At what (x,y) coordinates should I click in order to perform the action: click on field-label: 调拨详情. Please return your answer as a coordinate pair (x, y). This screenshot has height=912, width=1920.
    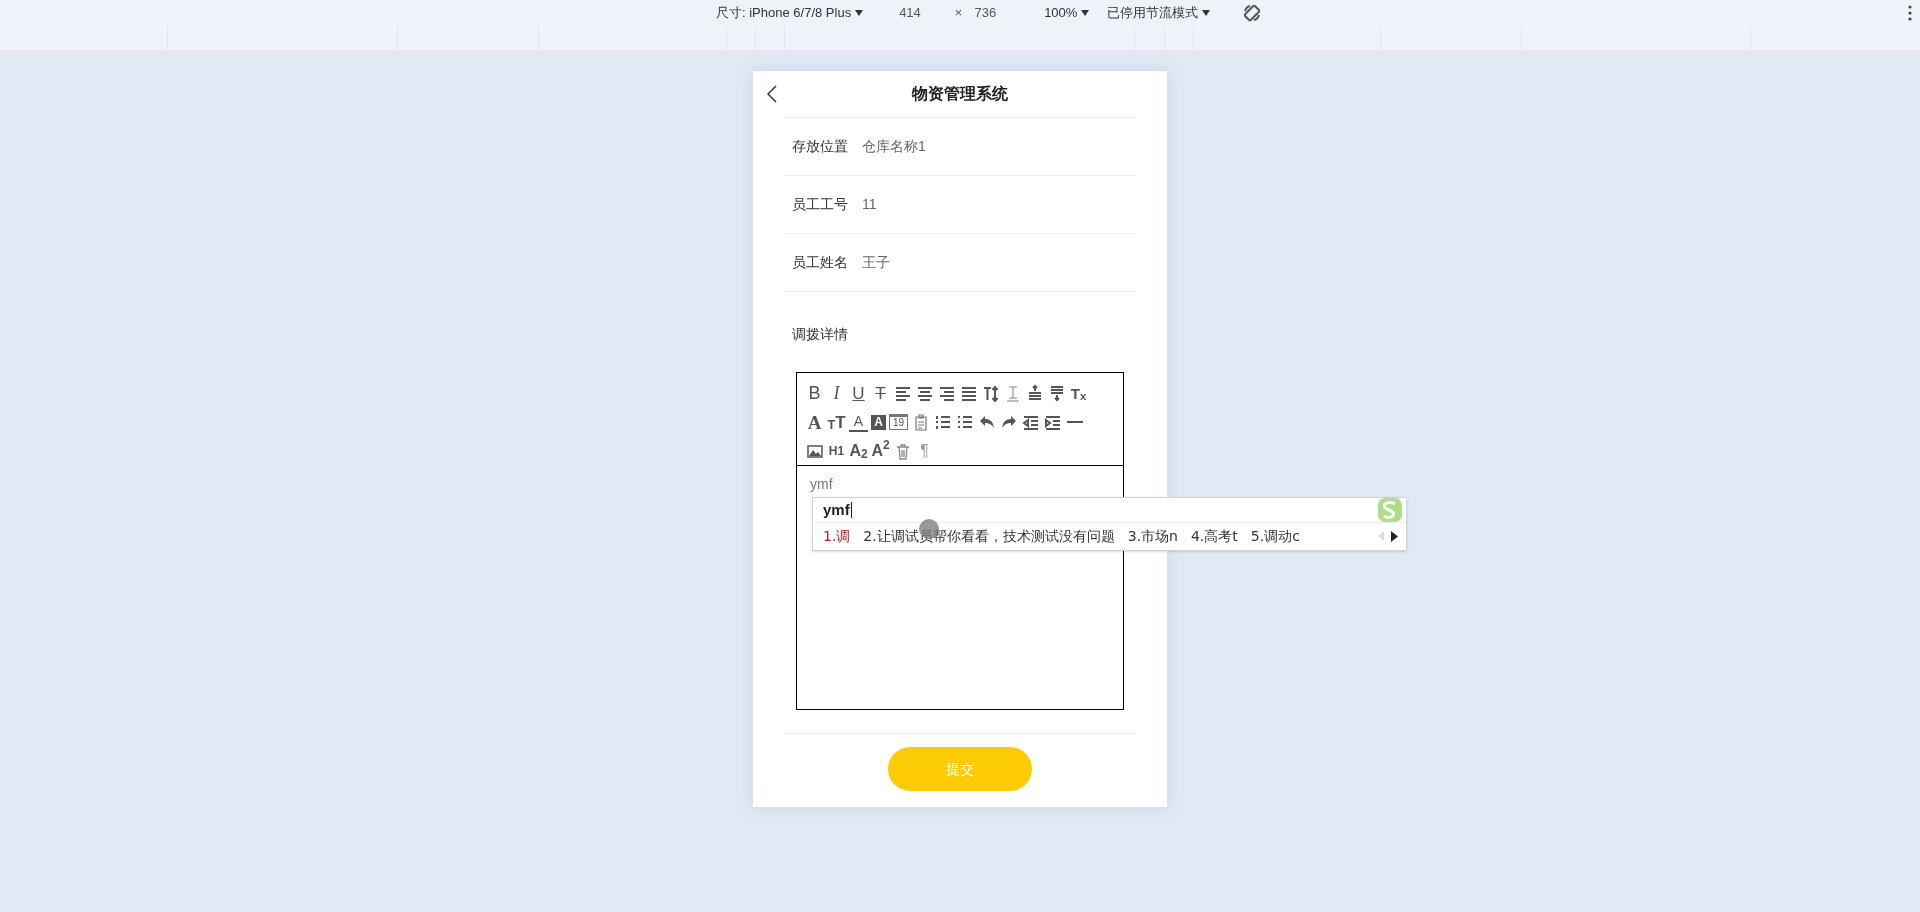
    Looking at the image, I should click on (820, 334).